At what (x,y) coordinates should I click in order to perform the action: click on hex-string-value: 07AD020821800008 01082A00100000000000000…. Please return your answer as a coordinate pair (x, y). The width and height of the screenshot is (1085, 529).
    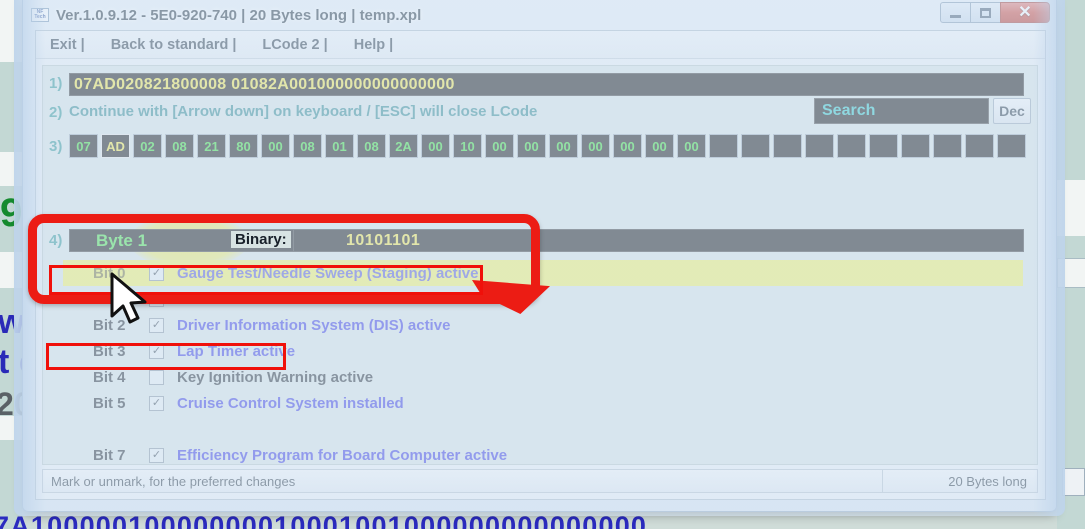
    Looking at the image, I should click on (264, 84).